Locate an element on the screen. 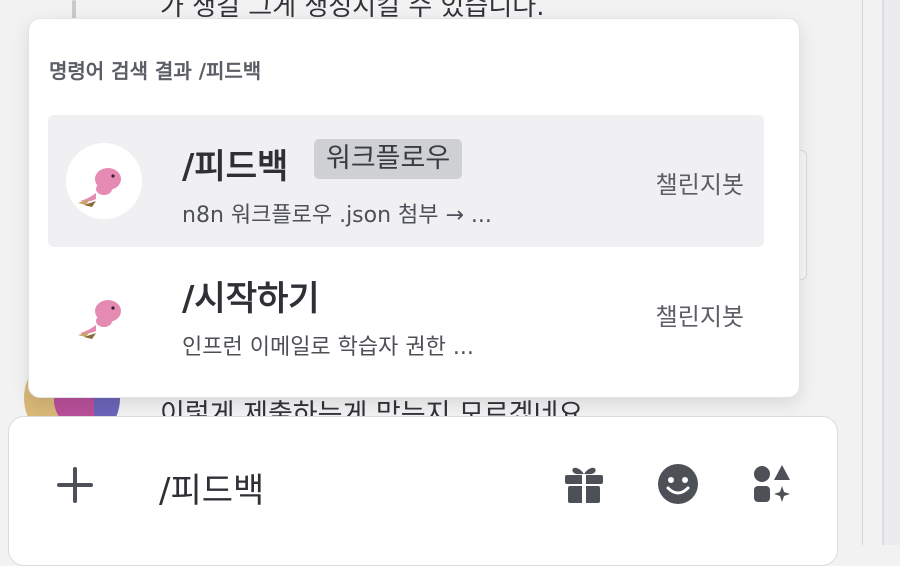 The image size is (900, 566). apps-icon is located at coordinates (772, 483).